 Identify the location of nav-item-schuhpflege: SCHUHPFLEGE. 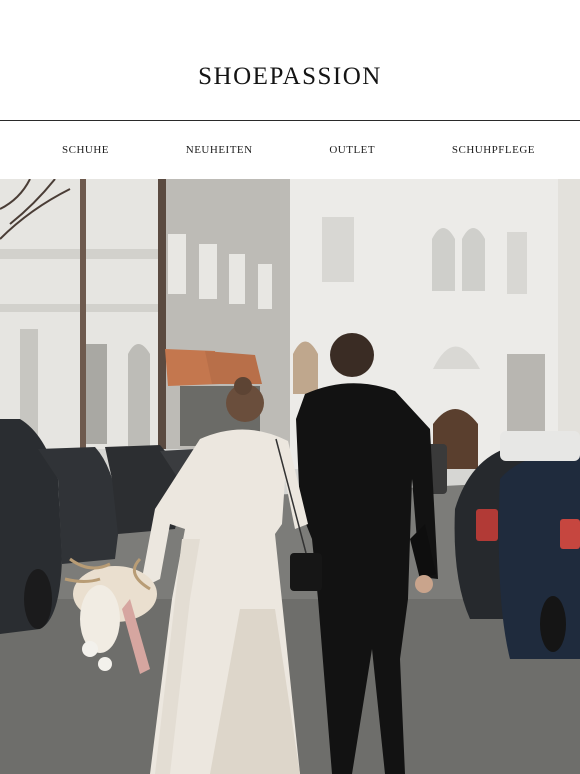
(493, 150).